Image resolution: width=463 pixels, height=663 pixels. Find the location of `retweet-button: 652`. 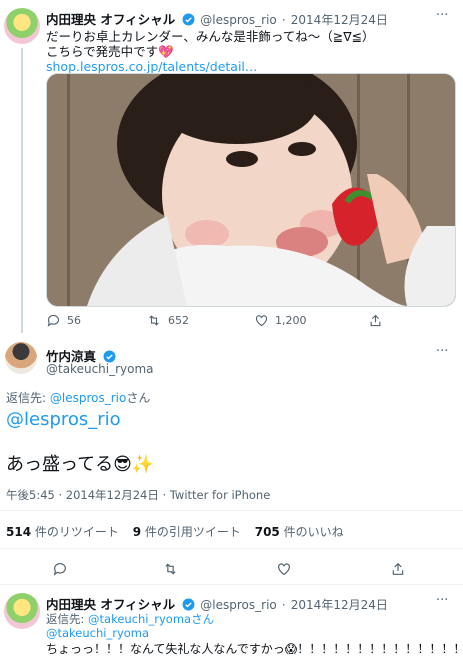

retweet-button: 652 is located at coordinates (167, 320).